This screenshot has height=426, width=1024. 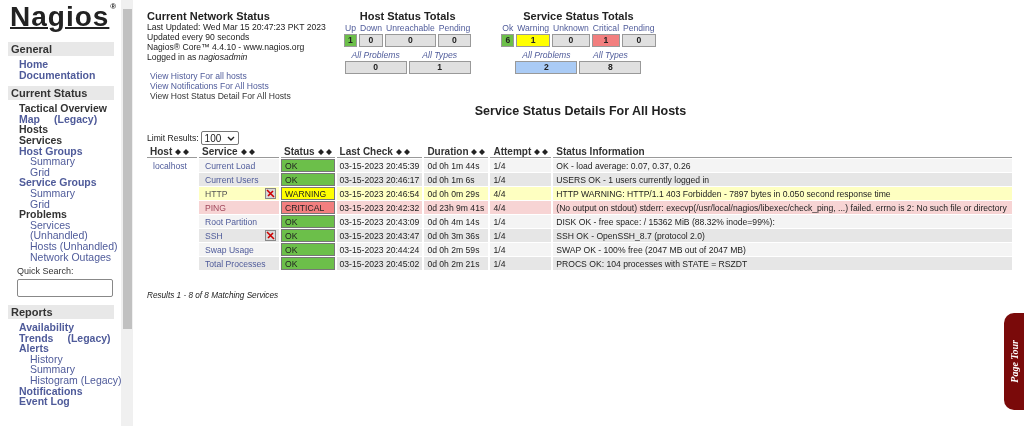 What do you see at coordinates (63, 108) in the screenshot?
I see `nav-link: Tactical Overview` at bounding box center [63, 108].